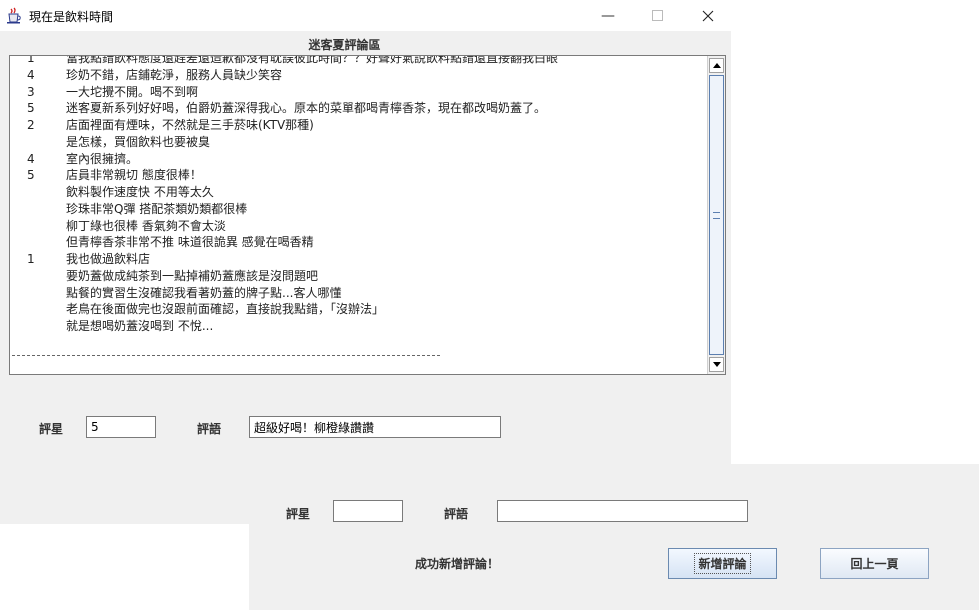  I want to click on close-icon, so click(708, 15).